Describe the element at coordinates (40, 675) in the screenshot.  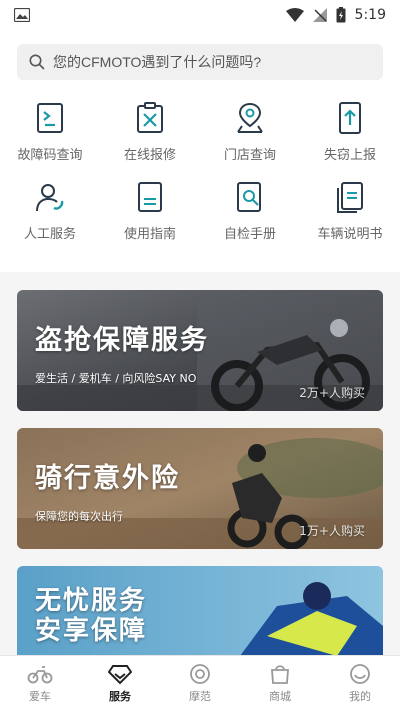
I see `motorcycle-icon` at that location.